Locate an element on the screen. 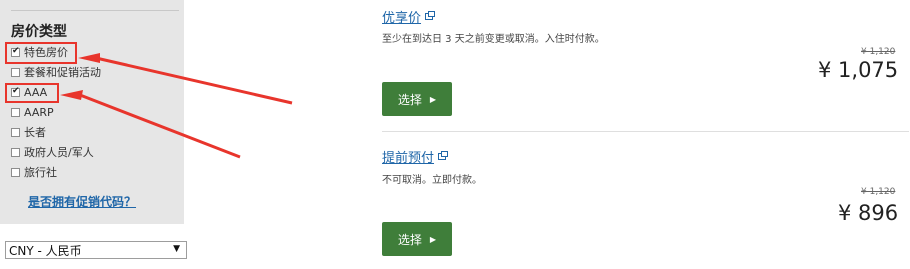 The height and width of the screenshot is (269, 910). rate-price: ¥ 896 is located at coordinates (868, 213).